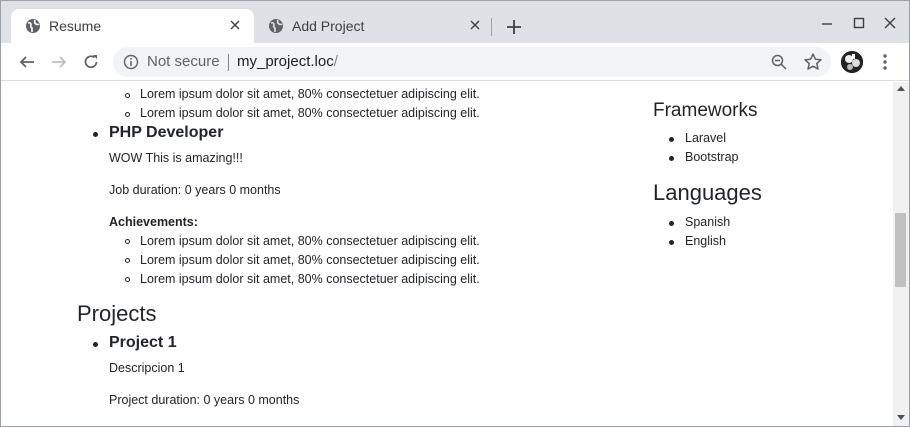  What do you see at coordinates (228, 62) in the screenshot?
I see `omnibox-divider` at bounding box center [228, 62].